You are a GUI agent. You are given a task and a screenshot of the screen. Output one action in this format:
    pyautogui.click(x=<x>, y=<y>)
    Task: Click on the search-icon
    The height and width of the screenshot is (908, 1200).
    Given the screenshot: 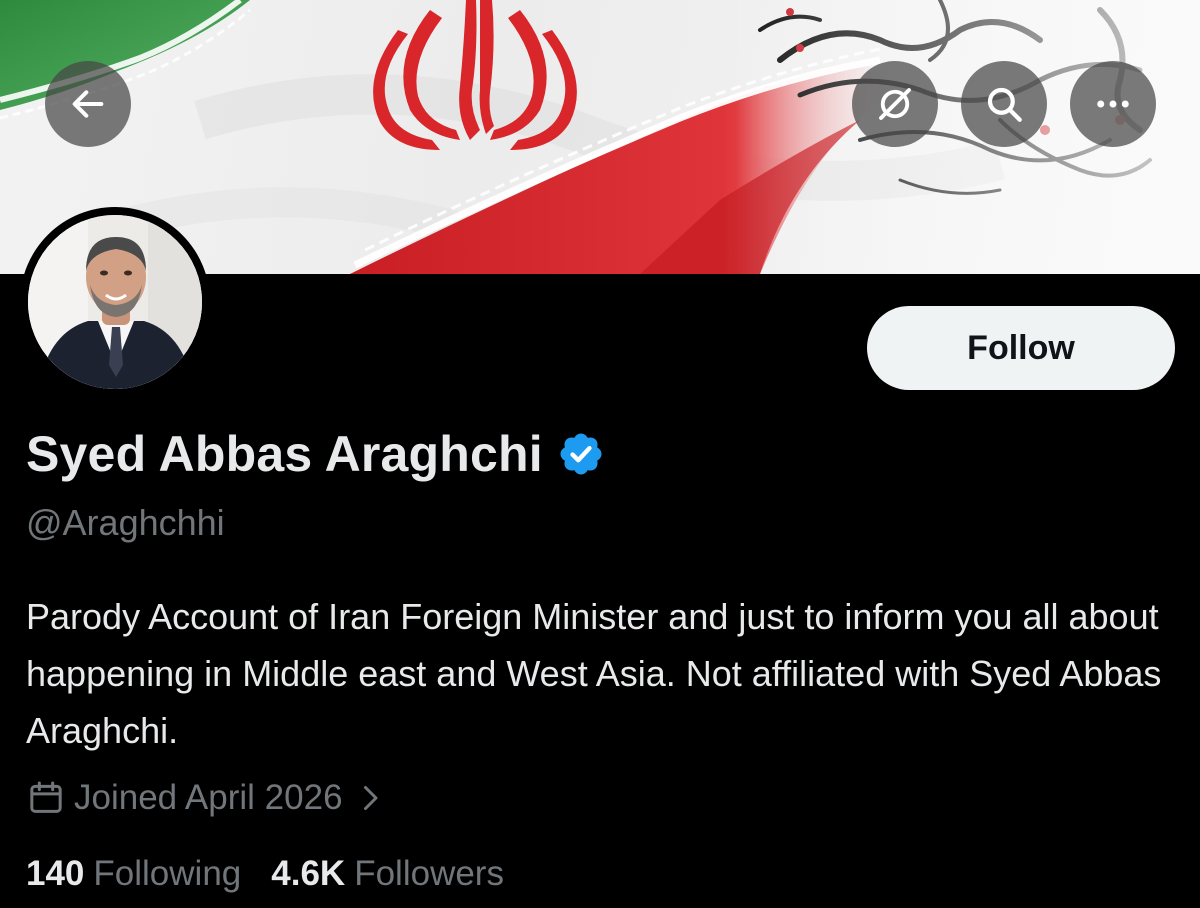 What is the action you would take?
    pyautogui.click(x=1004, y=104)
    